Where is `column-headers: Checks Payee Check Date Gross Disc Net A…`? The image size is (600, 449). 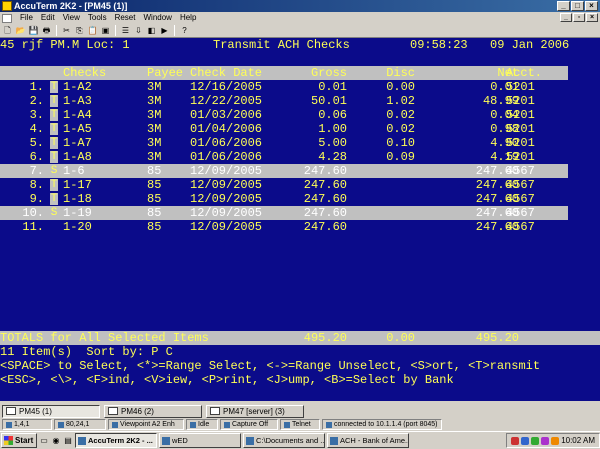
column-headers: Checks Payee Check Date Gross Disc Net A… is located at coordinates (284, 73).